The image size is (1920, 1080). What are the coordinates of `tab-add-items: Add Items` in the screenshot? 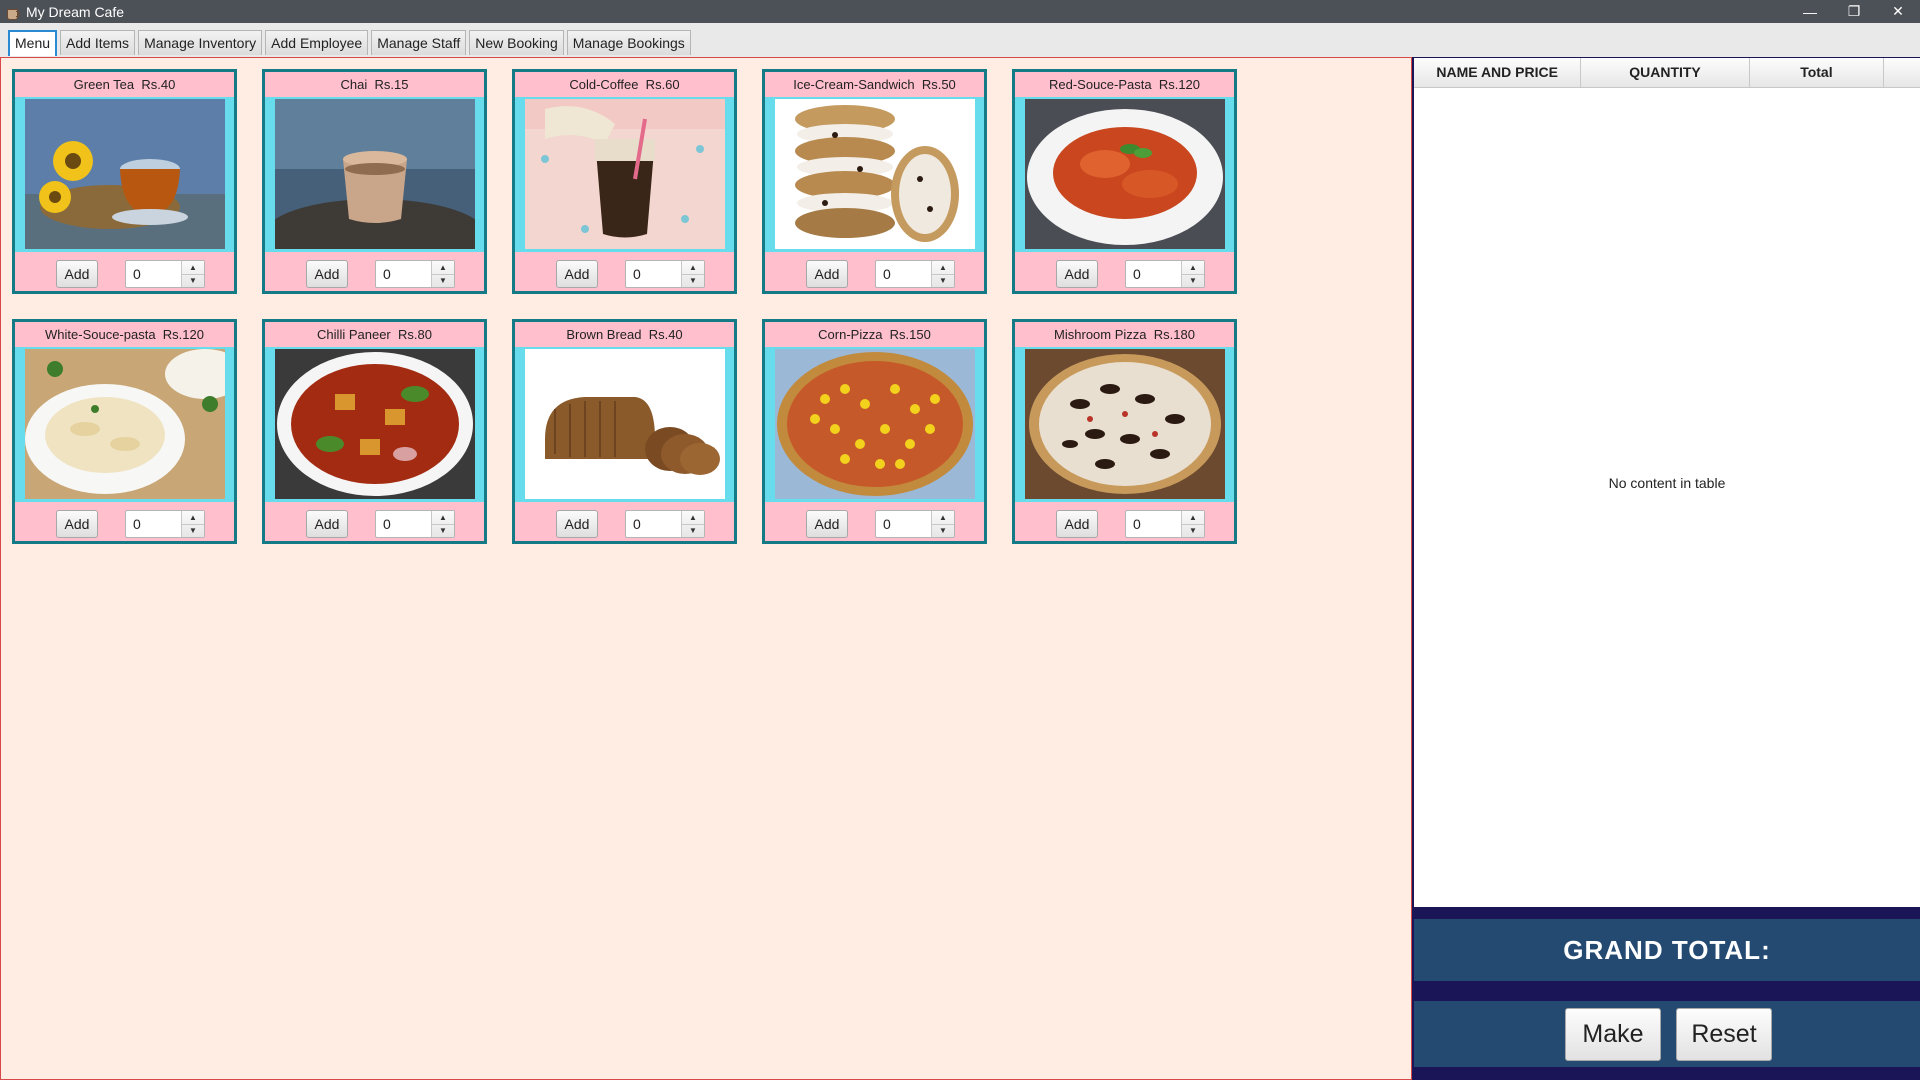 It's located at (98, 42).